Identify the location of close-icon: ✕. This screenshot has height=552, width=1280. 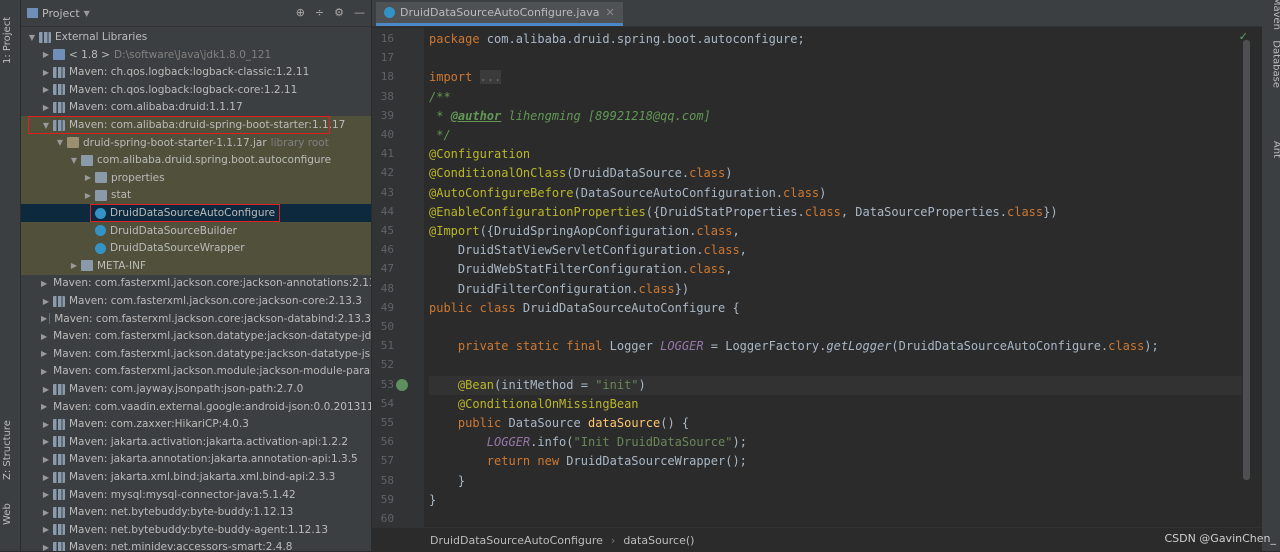
(609, 12).